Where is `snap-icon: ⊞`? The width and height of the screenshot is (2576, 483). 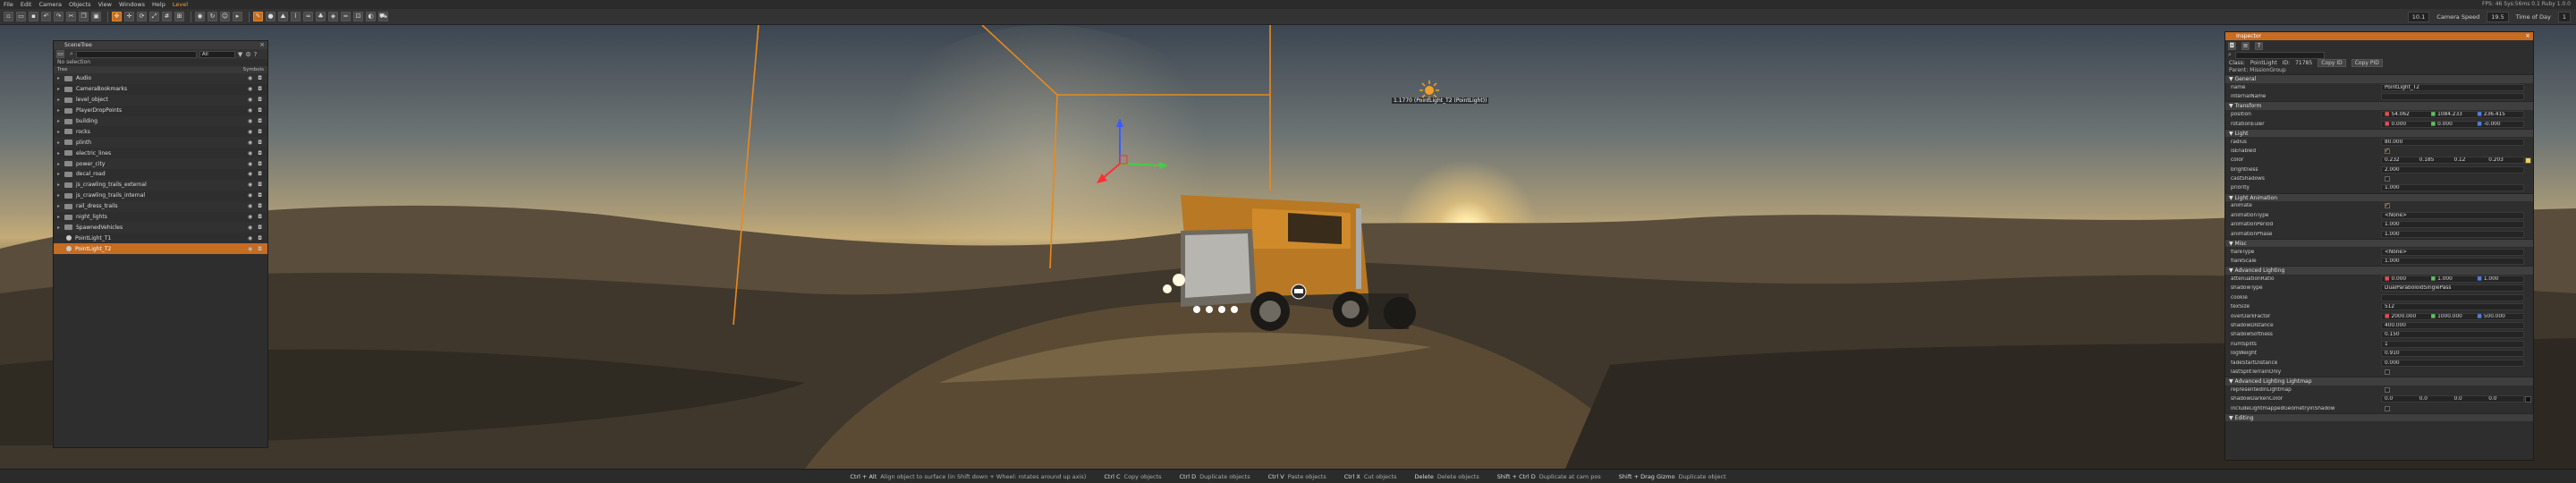 snap-icon: ⊞ is located at coordinates (179, 16).